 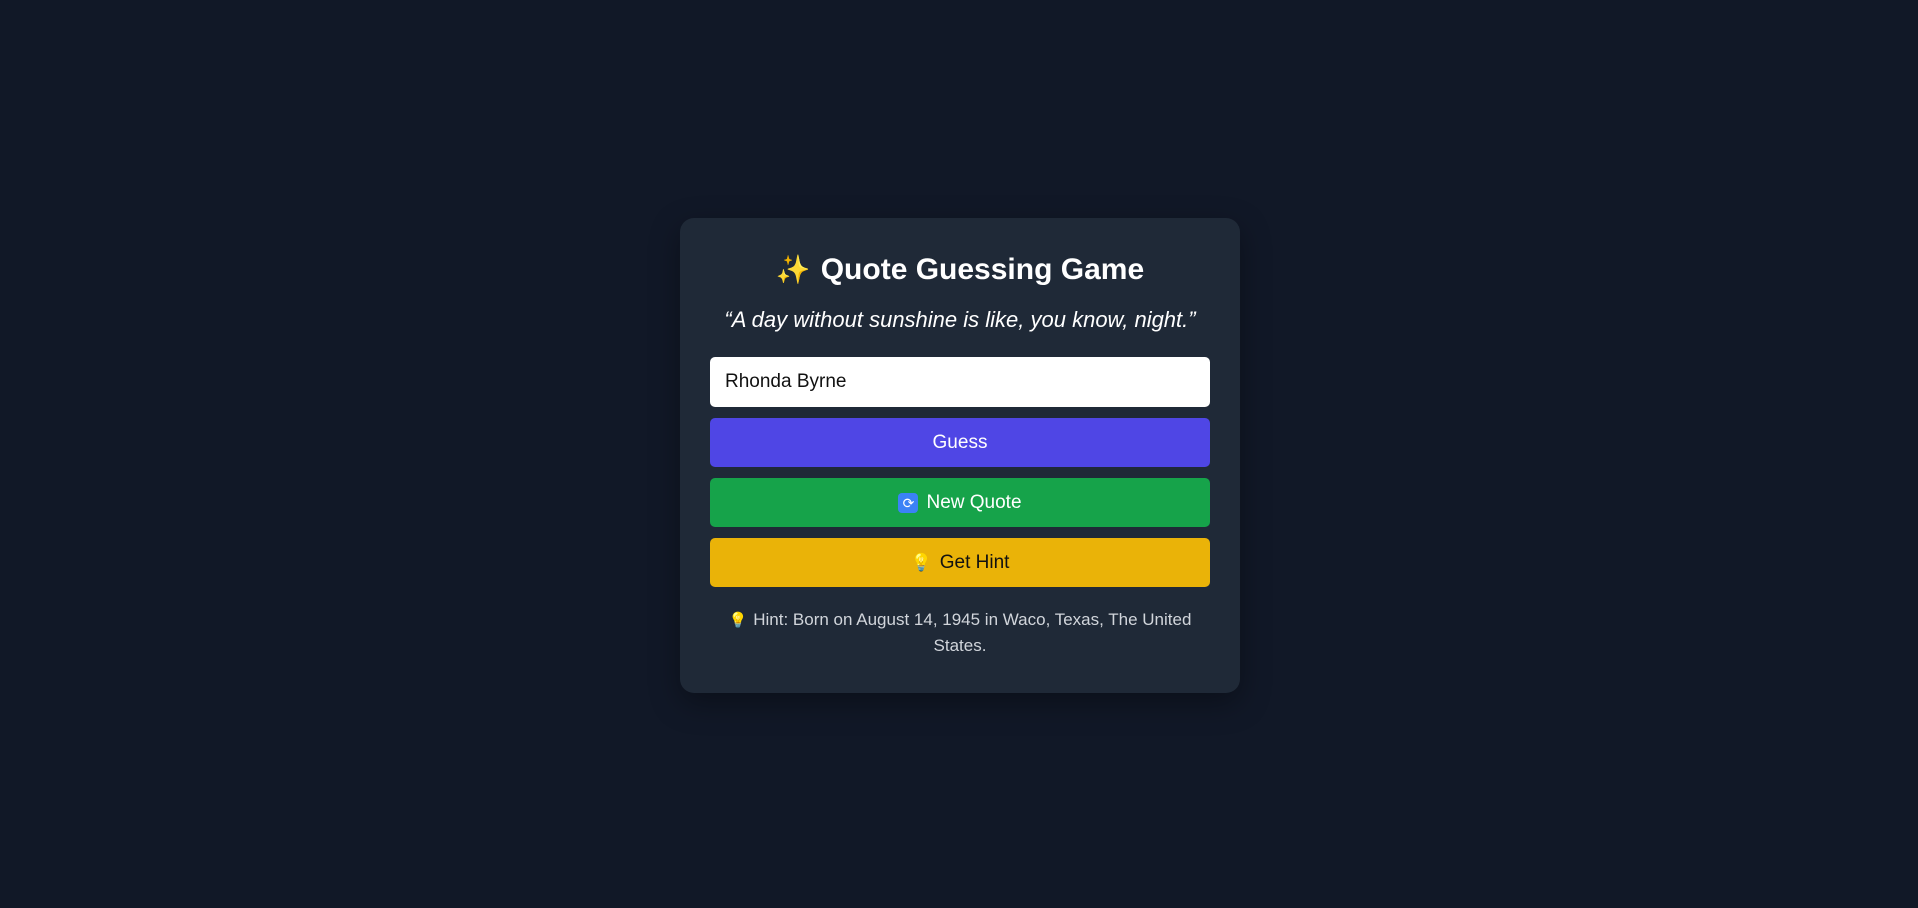 I want to click on title-text: Quote Guessing Game, so click(x=982, y=269).